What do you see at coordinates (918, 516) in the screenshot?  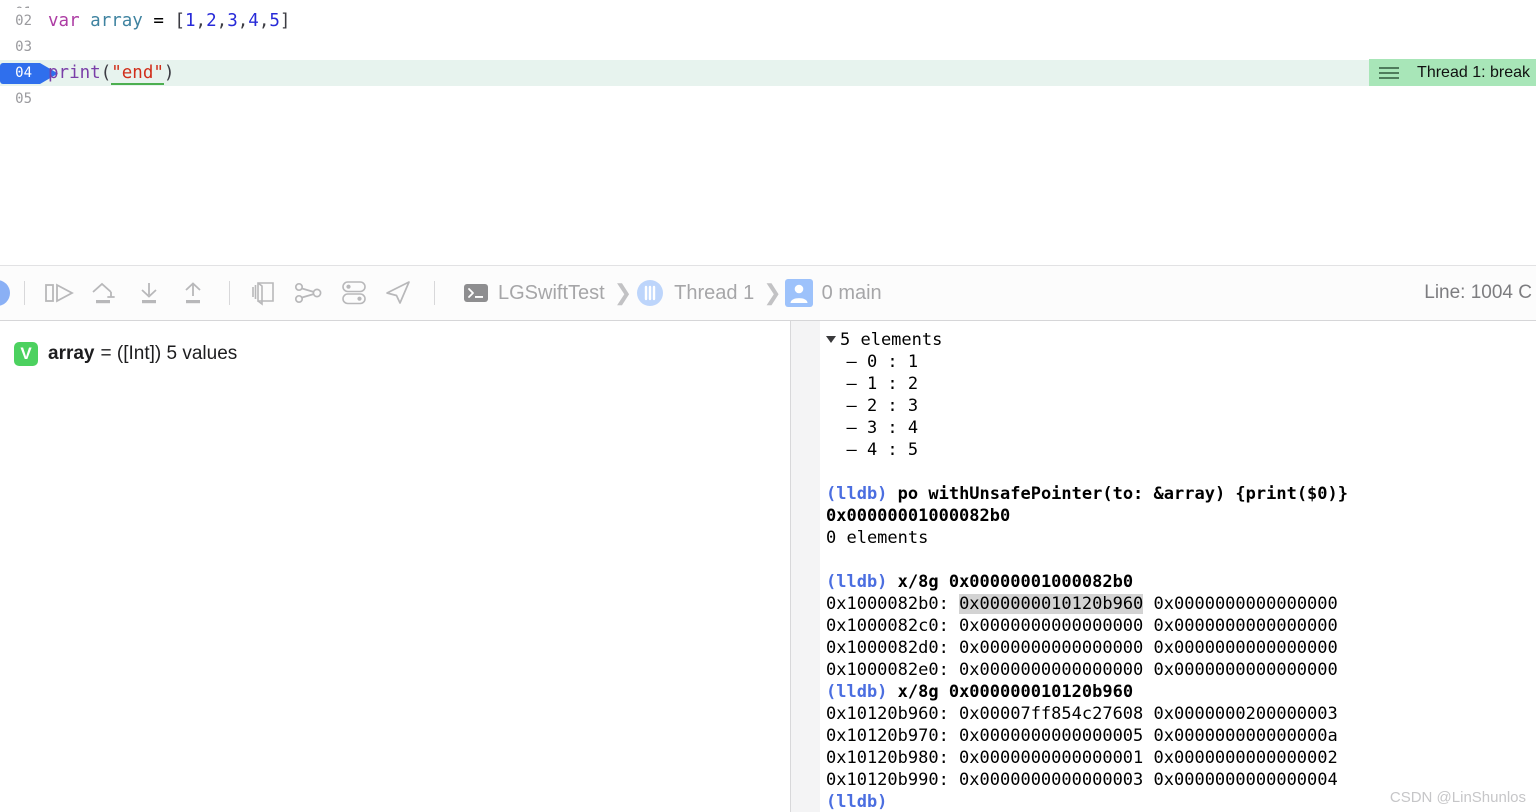 I see `console-output-line: 0x00000001000082b0` at bounding box center [918, 516].